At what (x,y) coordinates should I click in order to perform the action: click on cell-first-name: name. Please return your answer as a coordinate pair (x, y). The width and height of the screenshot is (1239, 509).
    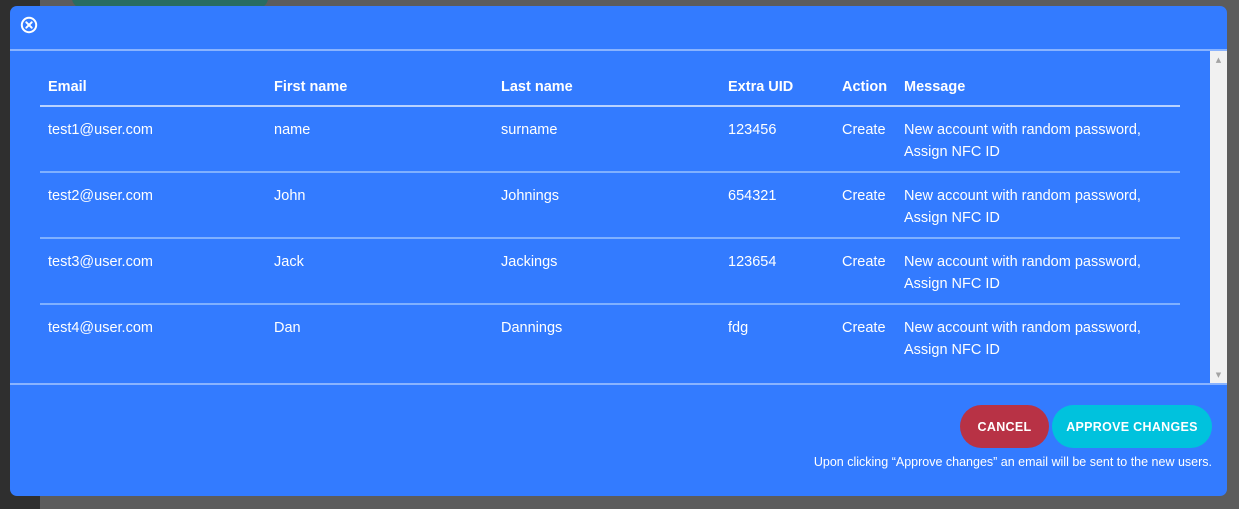
    Looking at the image, I should click on (379, 139).